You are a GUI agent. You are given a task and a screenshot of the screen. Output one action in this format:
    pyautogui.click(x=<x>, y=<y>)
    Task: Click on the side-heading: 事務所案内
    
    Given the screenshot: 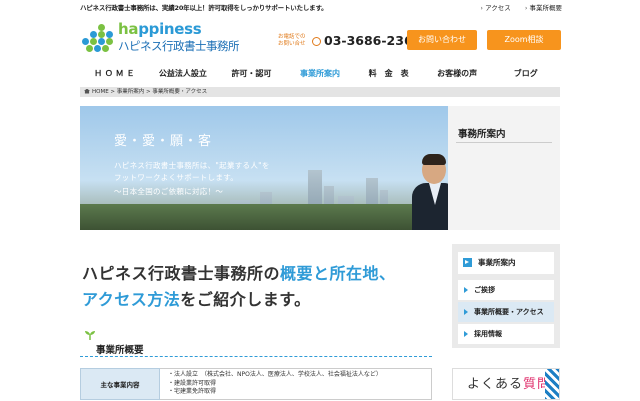 What is the action you would take?
    pyautogui.click(x=482, y=134)
    